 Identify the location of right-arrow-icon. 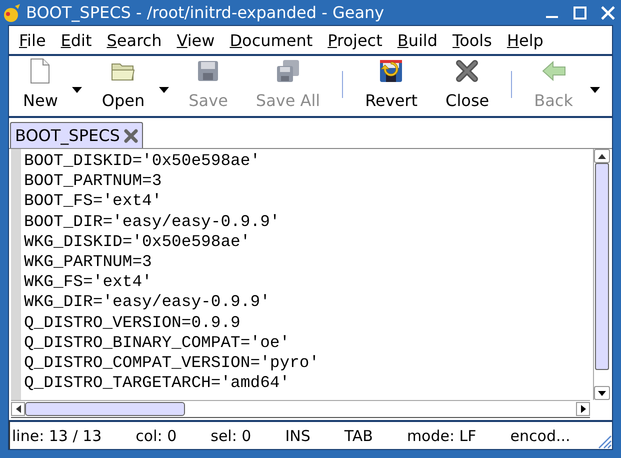
(583, 409).